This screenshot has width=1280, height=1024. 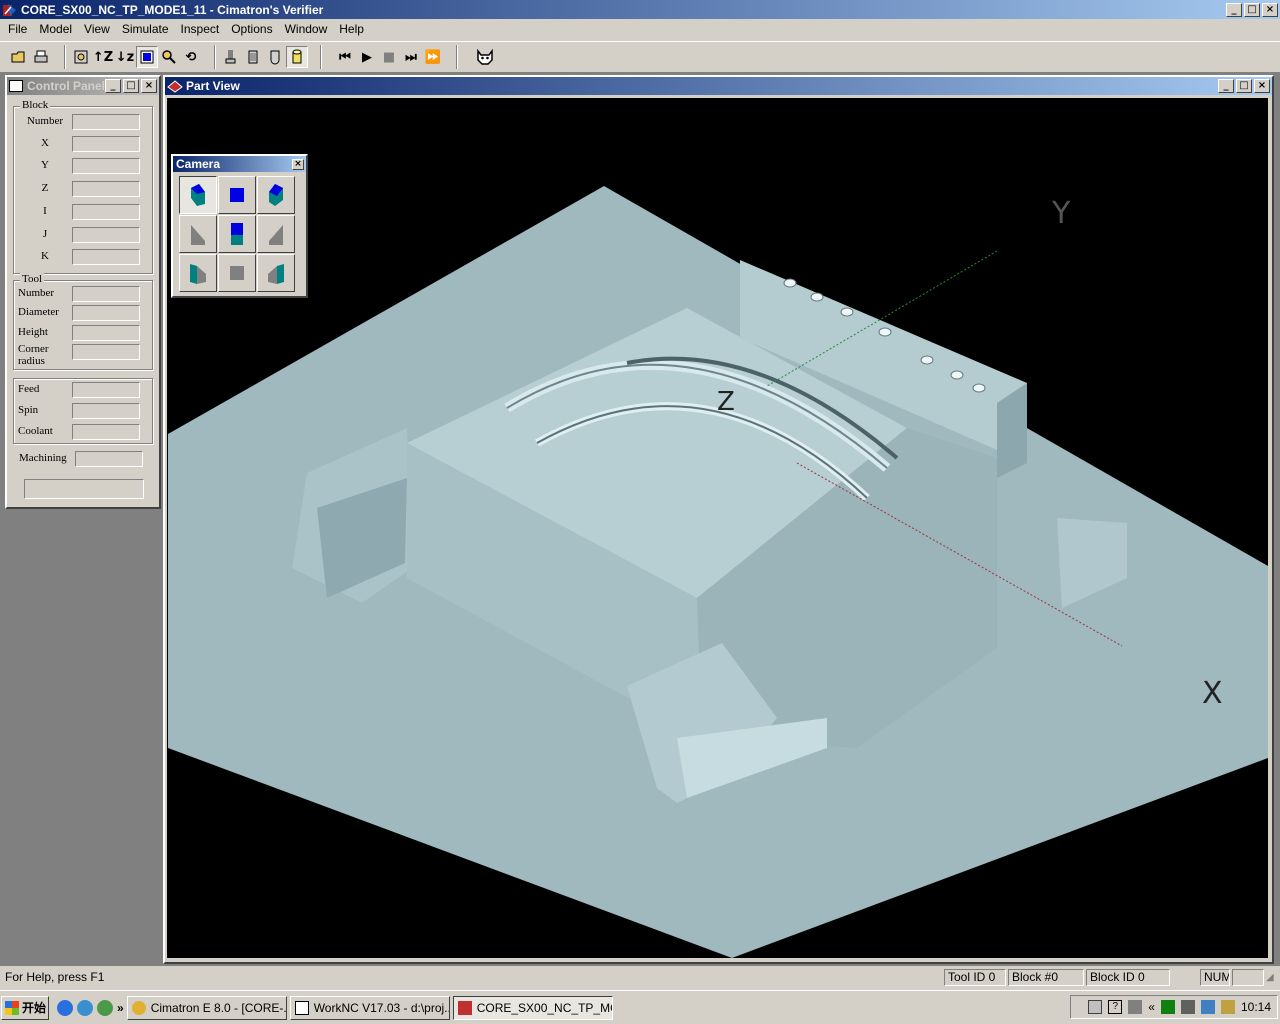 What do you see at coordinates (106, 122) in the screenshot?
I see `block-number-field` at bounding box center [106, 122].